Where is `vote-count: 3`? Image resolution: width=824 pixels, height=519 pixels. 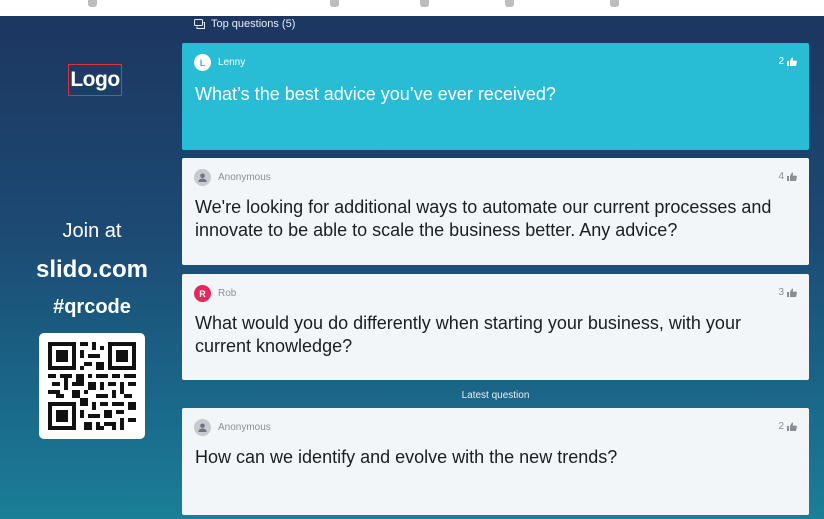 vote-count: 3 is located at coordinates (787, 292).